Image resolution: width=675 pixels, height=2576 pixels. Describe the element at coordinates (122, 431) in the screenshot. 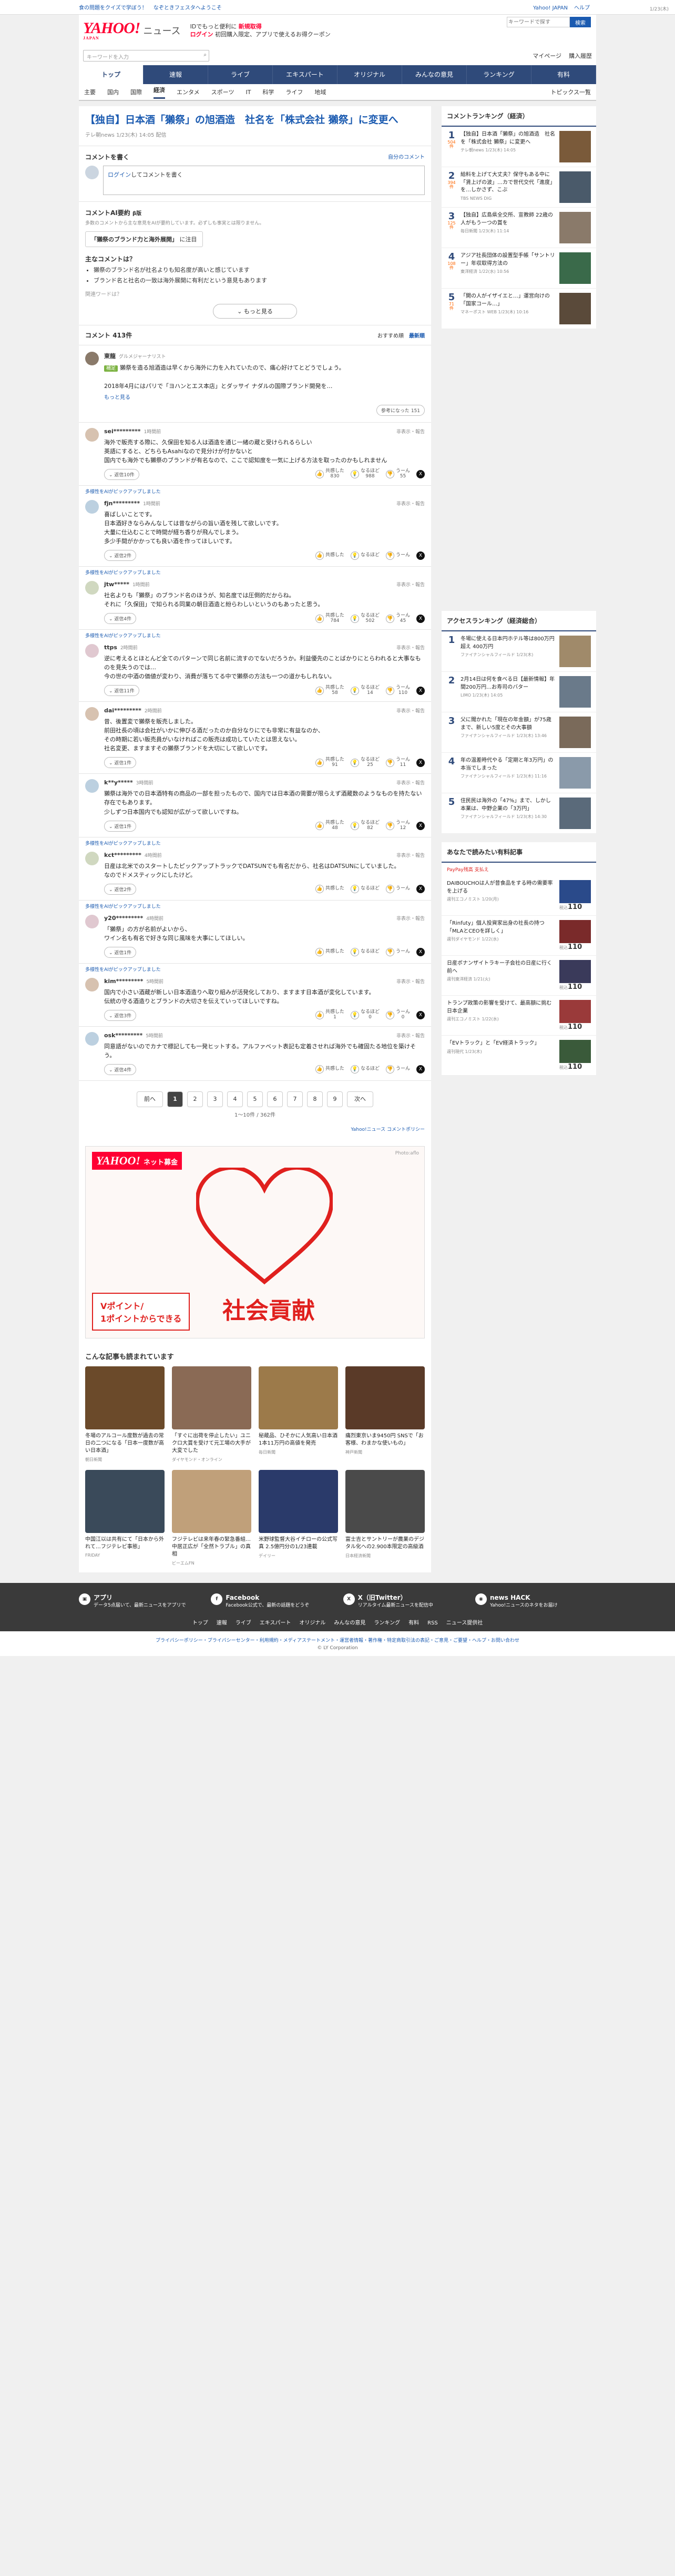

I see `user-id: sei*********` at that location.